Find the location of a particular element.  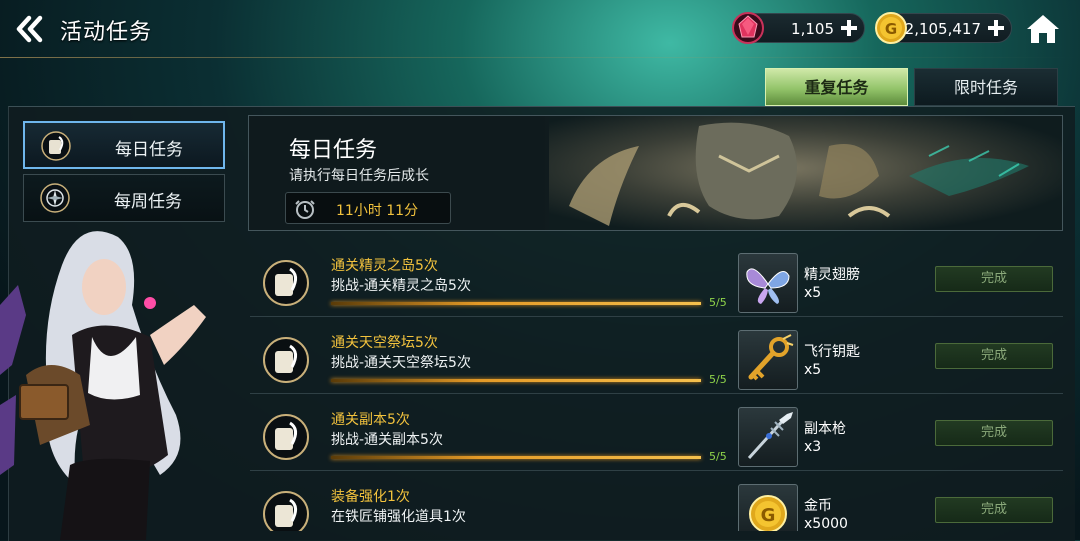

butterfly-wings-icon is located at coordinates (768, 286).